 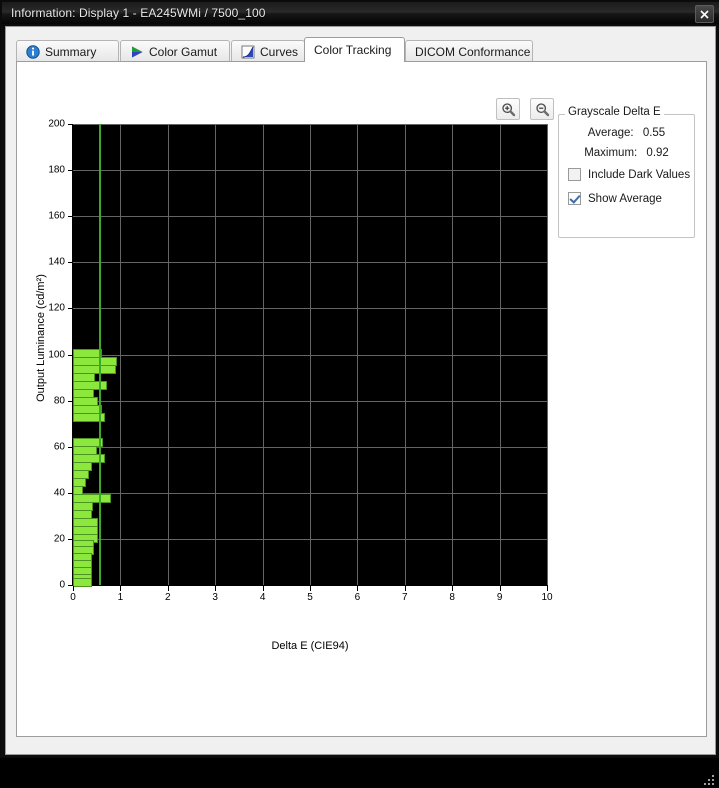 What do you see at coordinates (71, 51) in the screenshot?
I see `tab-summary-label: Summary` at bounding box center [71, 51].